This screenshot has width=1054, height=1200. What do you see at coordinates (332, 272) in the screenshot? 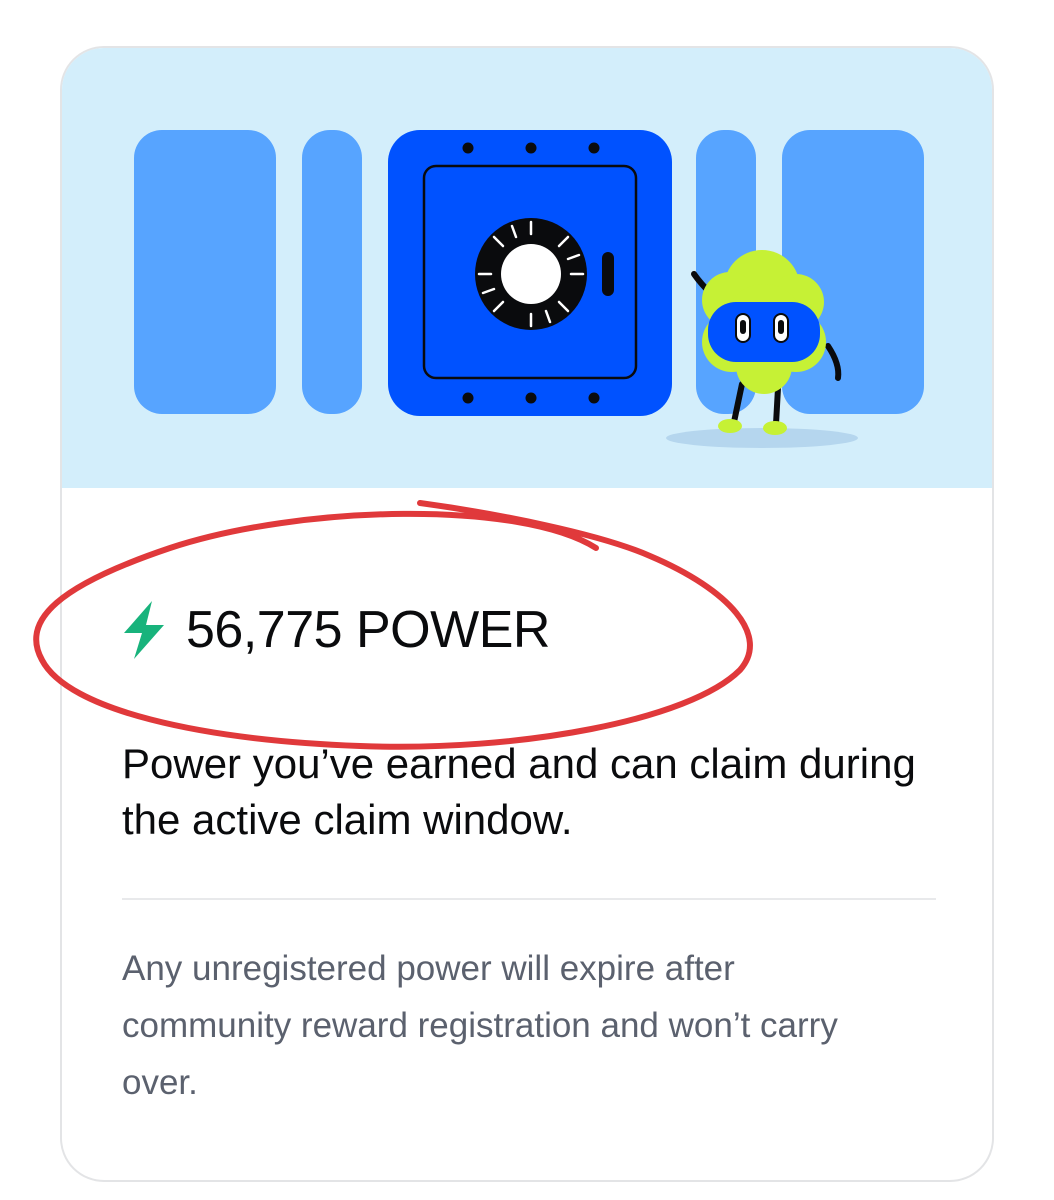
I see `side-panel-left-inner` at bounding box center [332, 272].